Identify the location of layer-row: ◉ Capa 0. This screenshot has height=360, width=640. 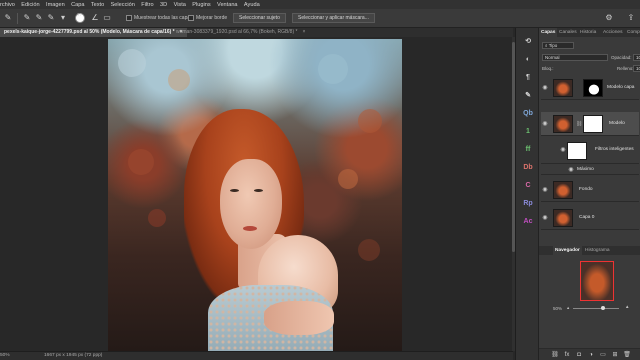
(590, 218).